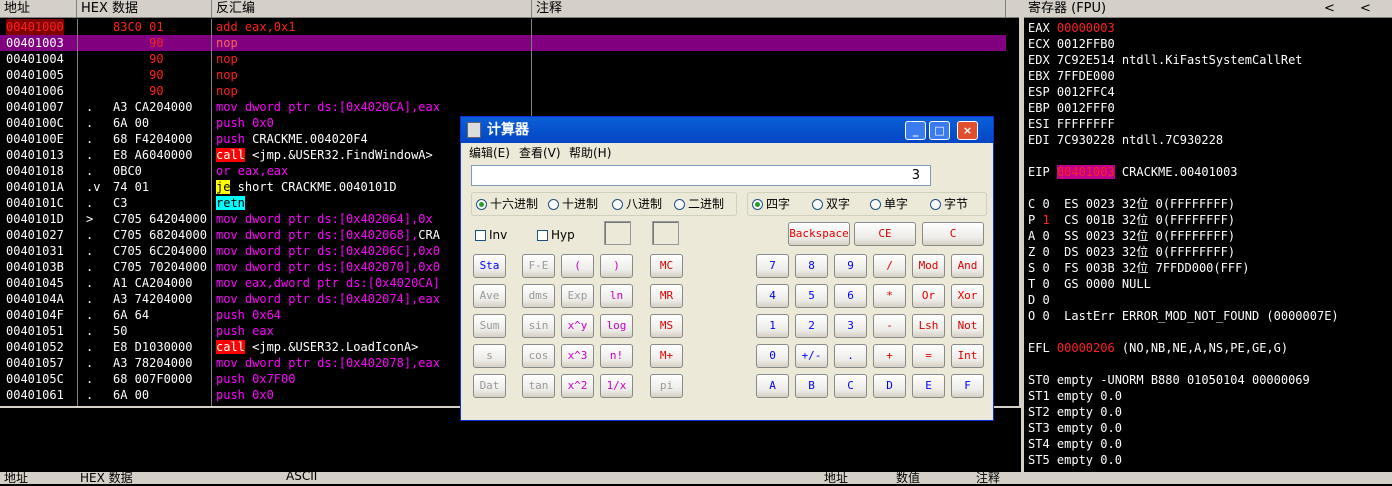 The width and height of the screenshot is (1392, 486). Describe the element at coordinates (727, 130) in the screenshot. I see `calculator-titlebar: 计算器 _ □ ×` at that location.